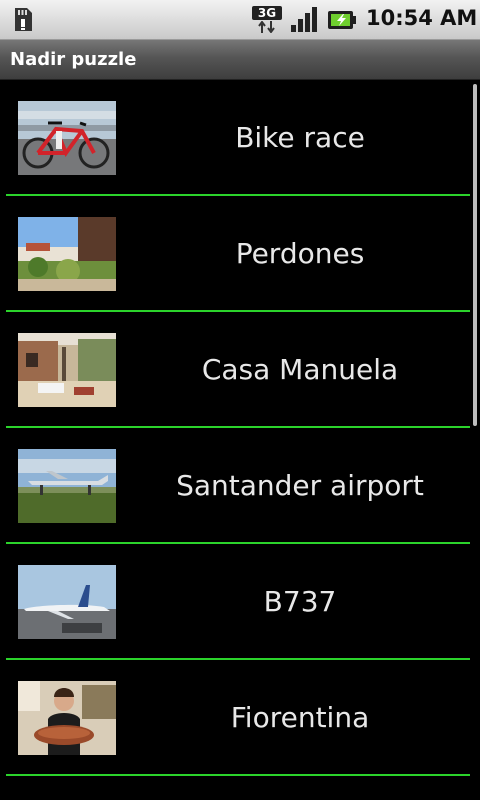 Image resolution: width=480 pixels, height=800 pixels. Describe the element at coordinates (300, 253) in the screenshot. I see `list-item-label: Perdones` at that location.